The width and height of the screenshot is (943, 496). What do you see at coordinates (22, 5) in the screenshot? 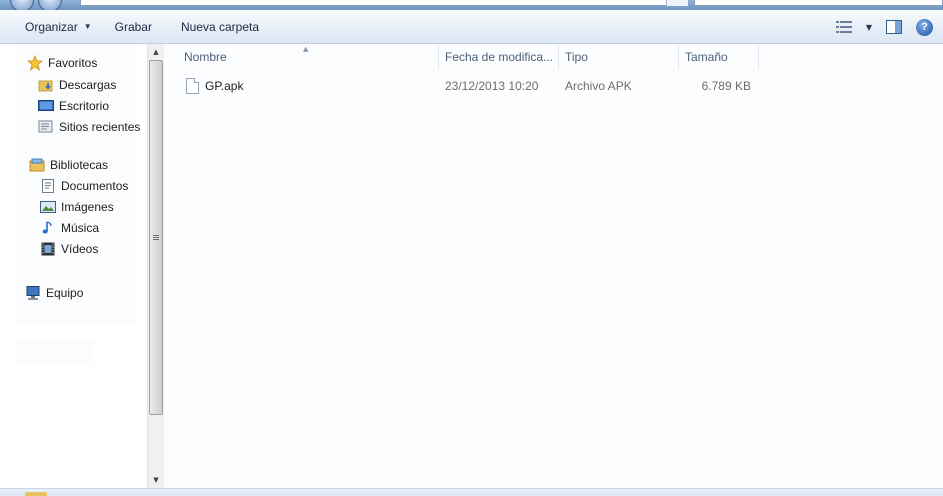
I see `back-button` at bounding box center [22, 5].